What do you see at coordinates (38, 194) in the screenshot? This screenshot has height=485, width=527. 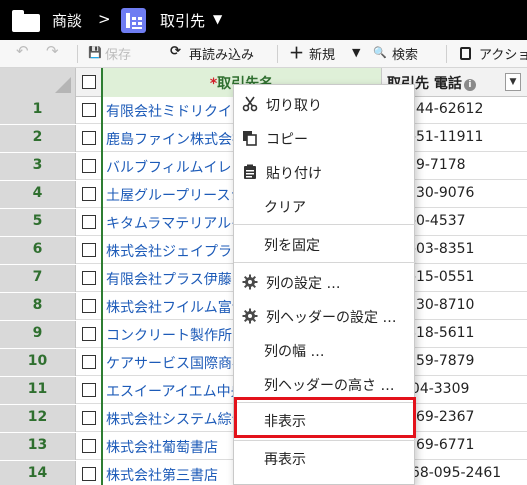 I see `row-number: 4` at bounding box center [38, 194].